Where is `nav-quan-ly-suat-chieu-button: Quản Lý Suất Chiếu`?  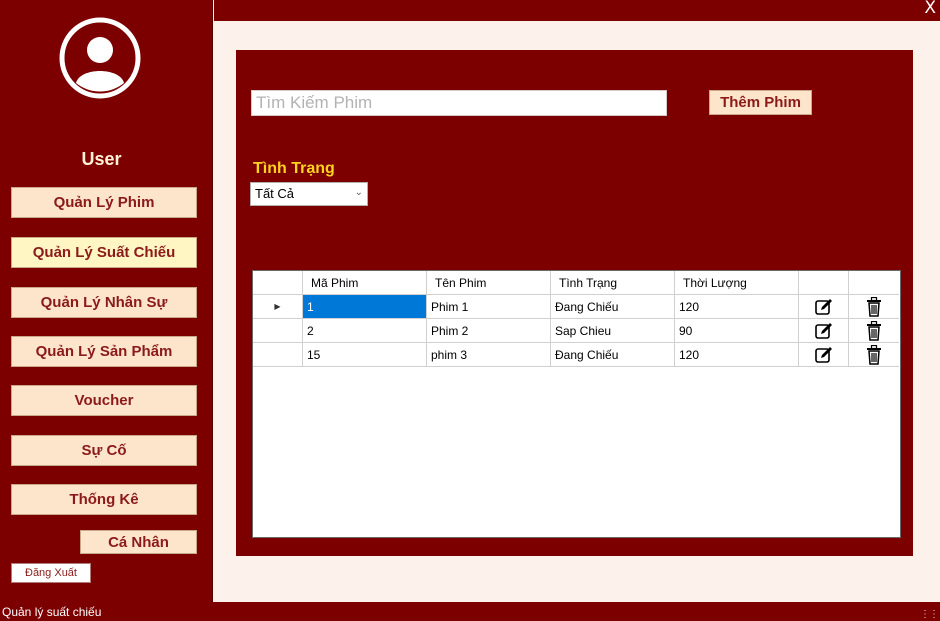 nav-quan-ly-suat-chieu-button: Quản Lý Suất Chiếu is located at coordinates (104, 252).